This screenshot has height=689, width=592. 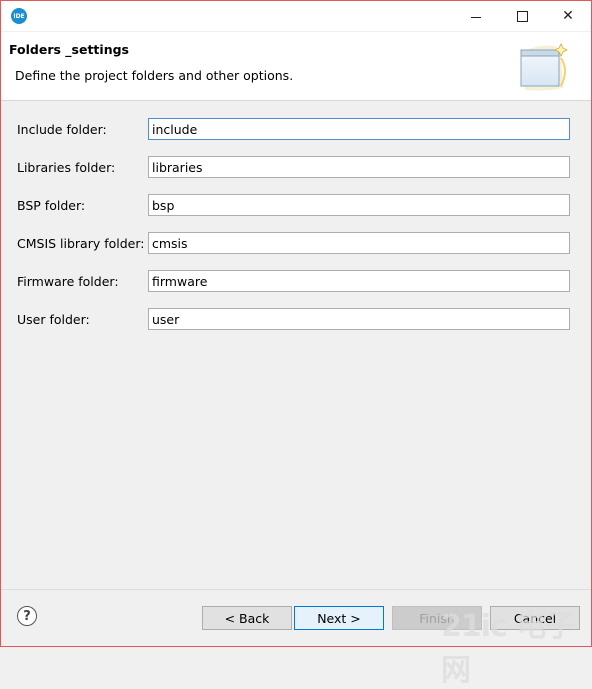 What do you see at coordinates (359, 319) in the screenshot?
I see `user-folder-input` at bounding box center [359, 319].